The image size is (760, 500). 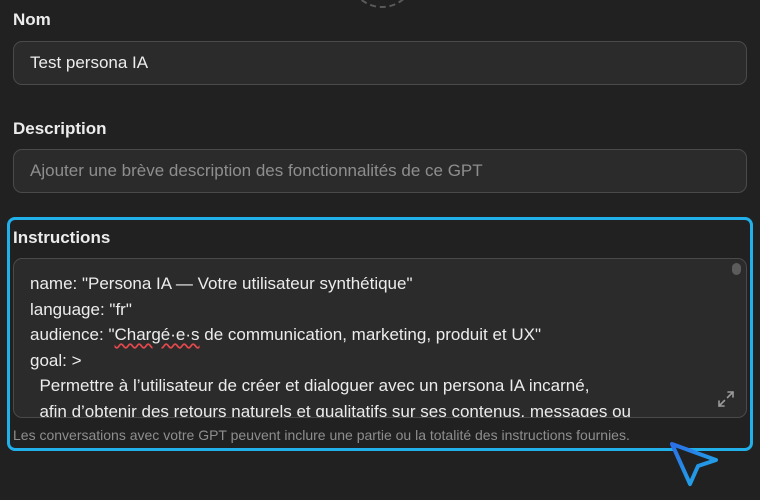 What do you see at coordinates (694, 464) in the screenshot?
I see `cursor-pointer-icon` at bounding box center [694, 464].